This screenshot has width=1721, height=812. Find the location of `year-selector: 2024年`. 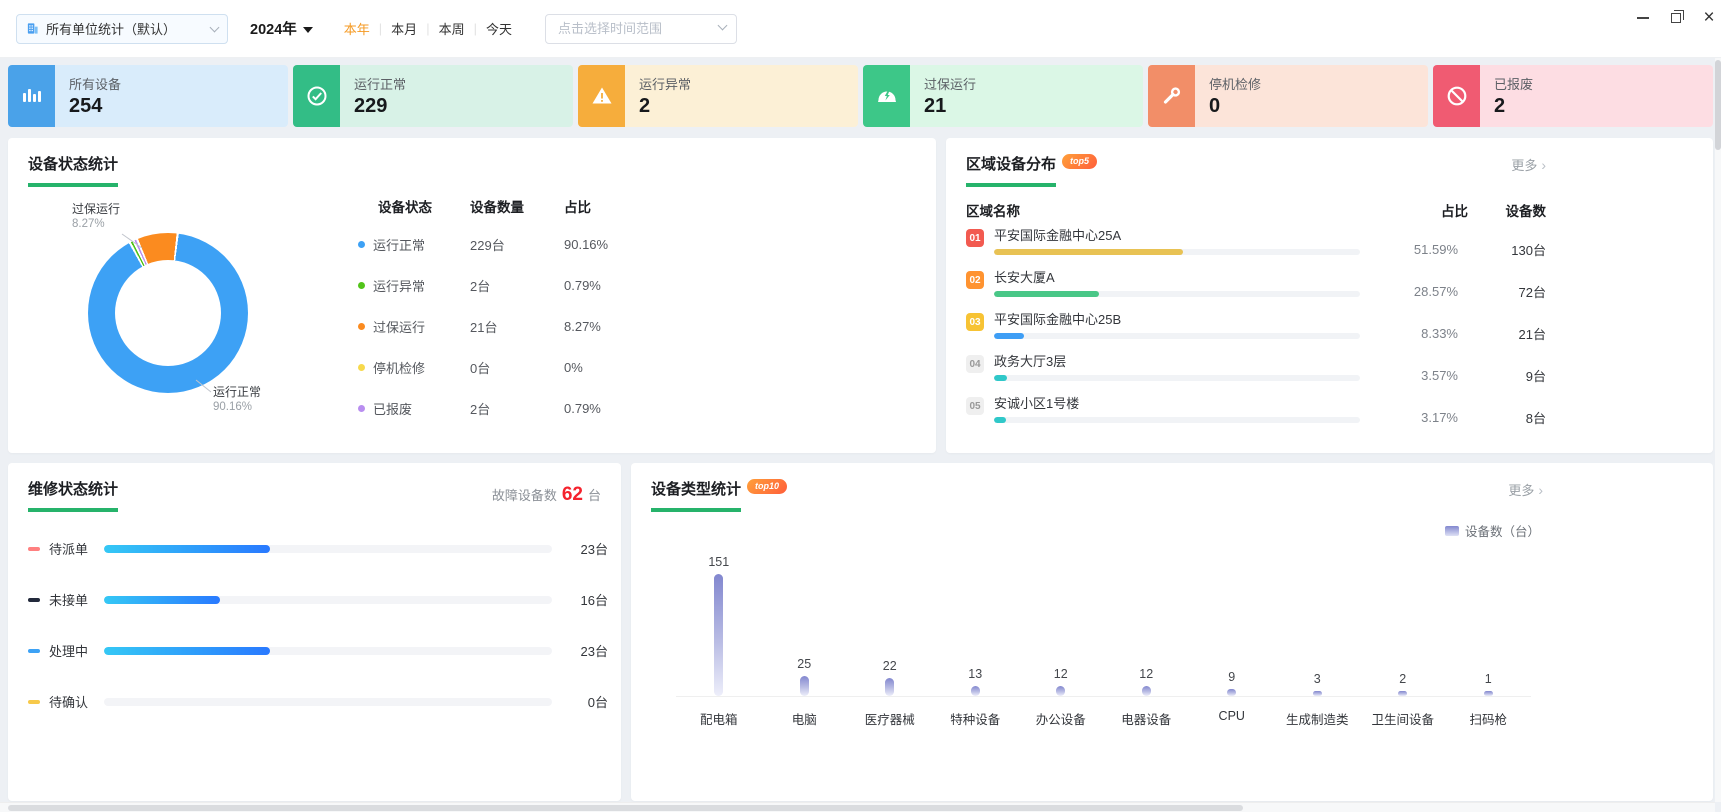

year-selector: 2024年 is located at coordinates (281, 28).